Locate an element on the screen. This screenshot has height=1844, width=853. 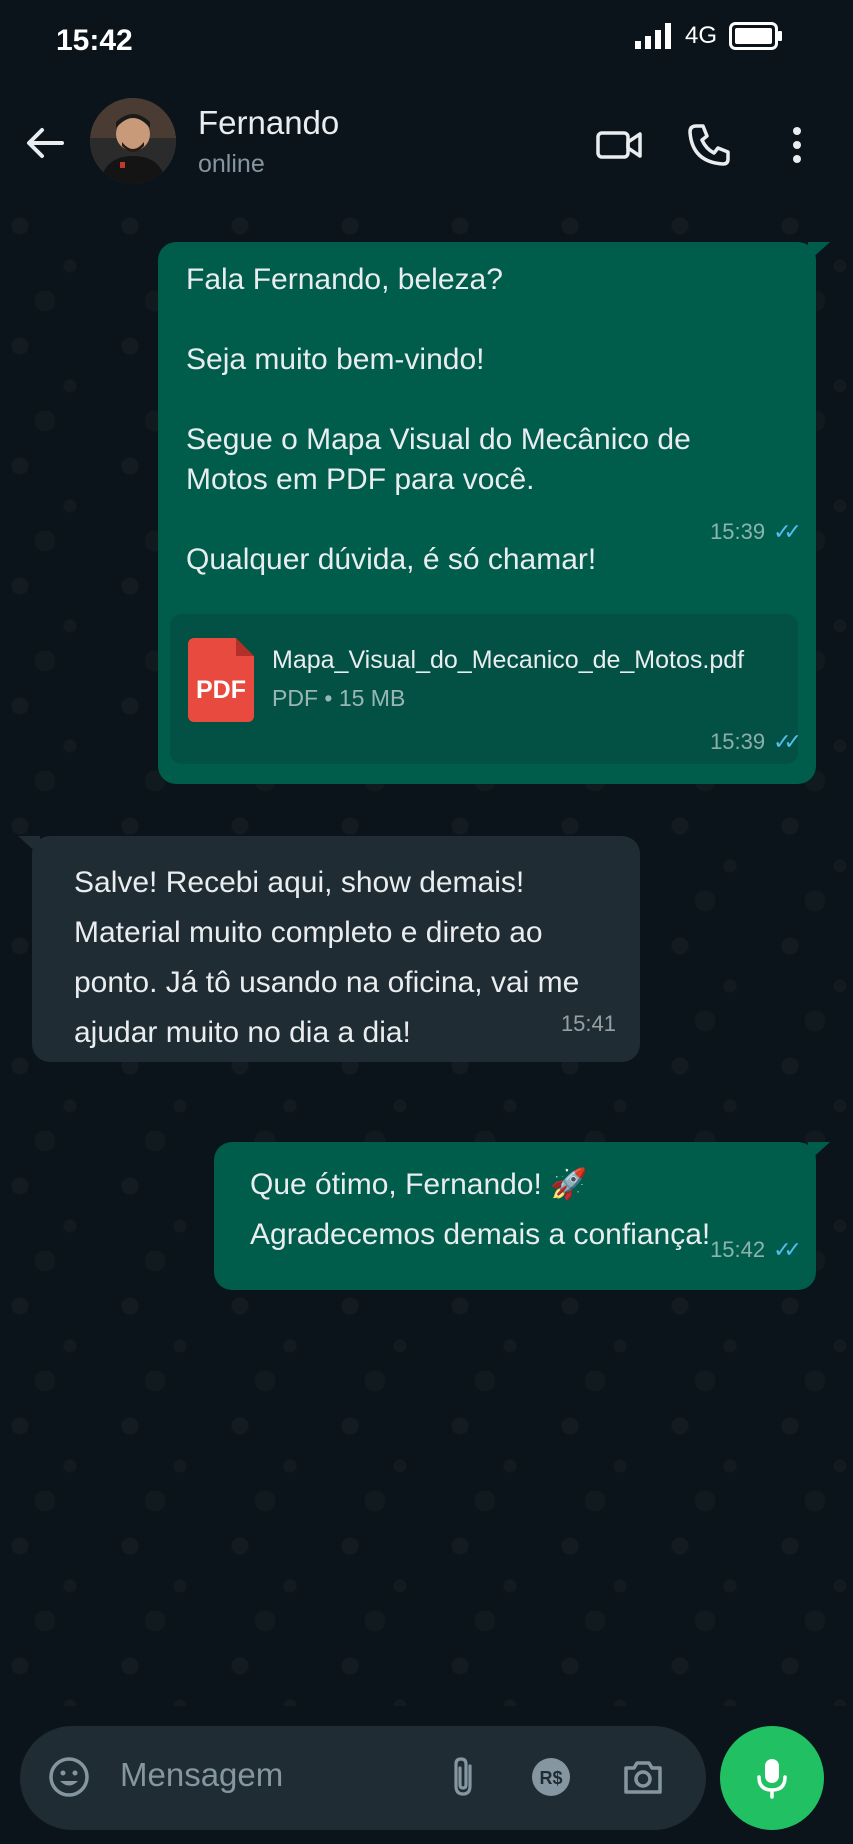
back-arrow-icon is located at coordinates (45, 143).